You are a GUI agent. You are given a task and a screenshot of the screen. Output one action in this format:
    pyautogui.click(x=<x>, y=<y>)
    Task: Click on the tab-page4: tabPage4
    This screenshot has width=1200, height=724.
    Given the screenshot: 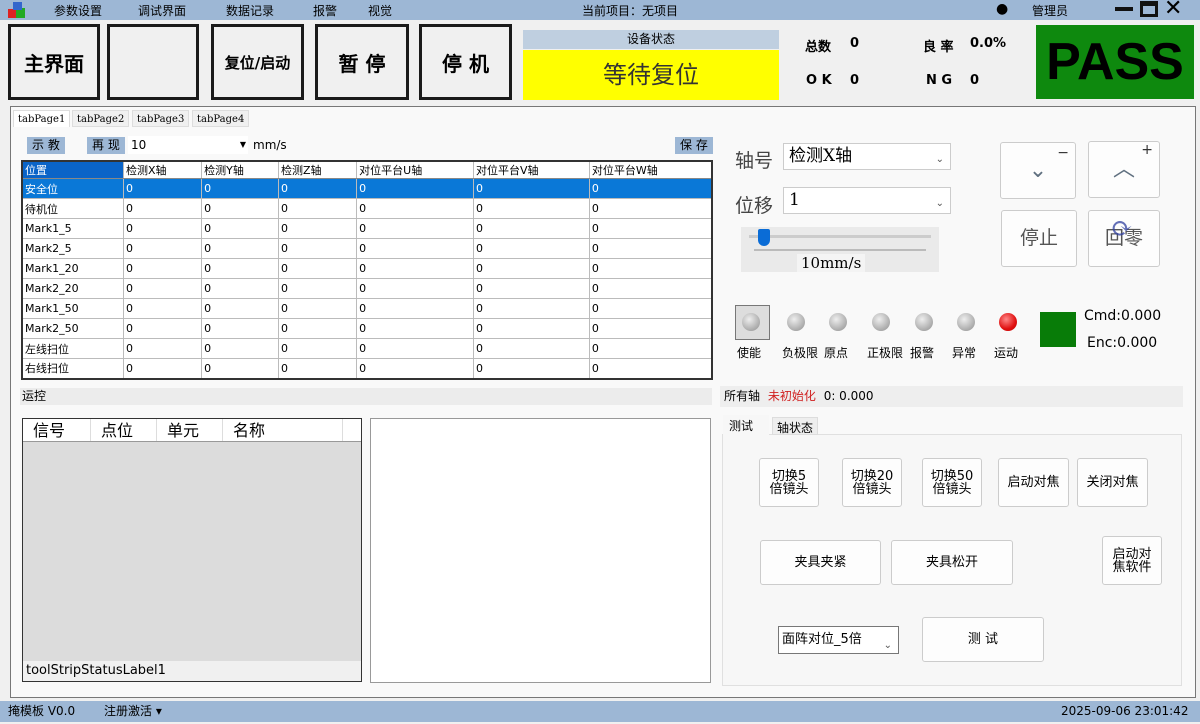 What is the action you would take?
    pyautogui.click(x=221, y=118)
    